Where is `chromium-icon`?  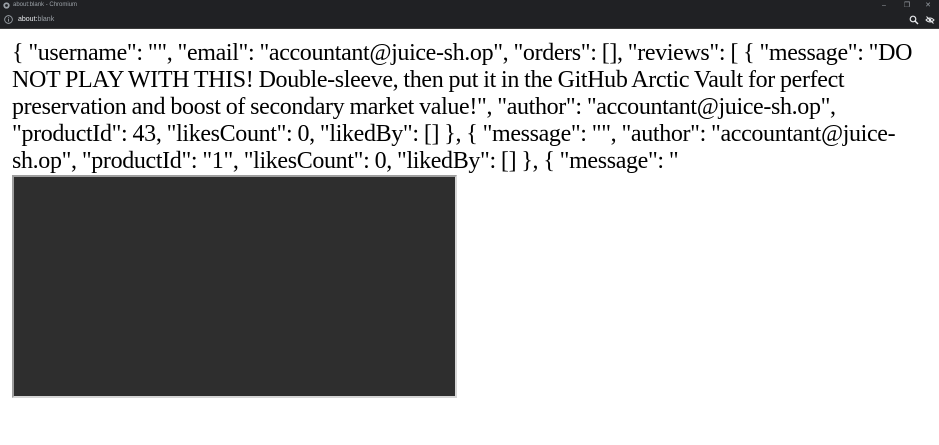
chromium-icon is located at coordinates (6, 5).